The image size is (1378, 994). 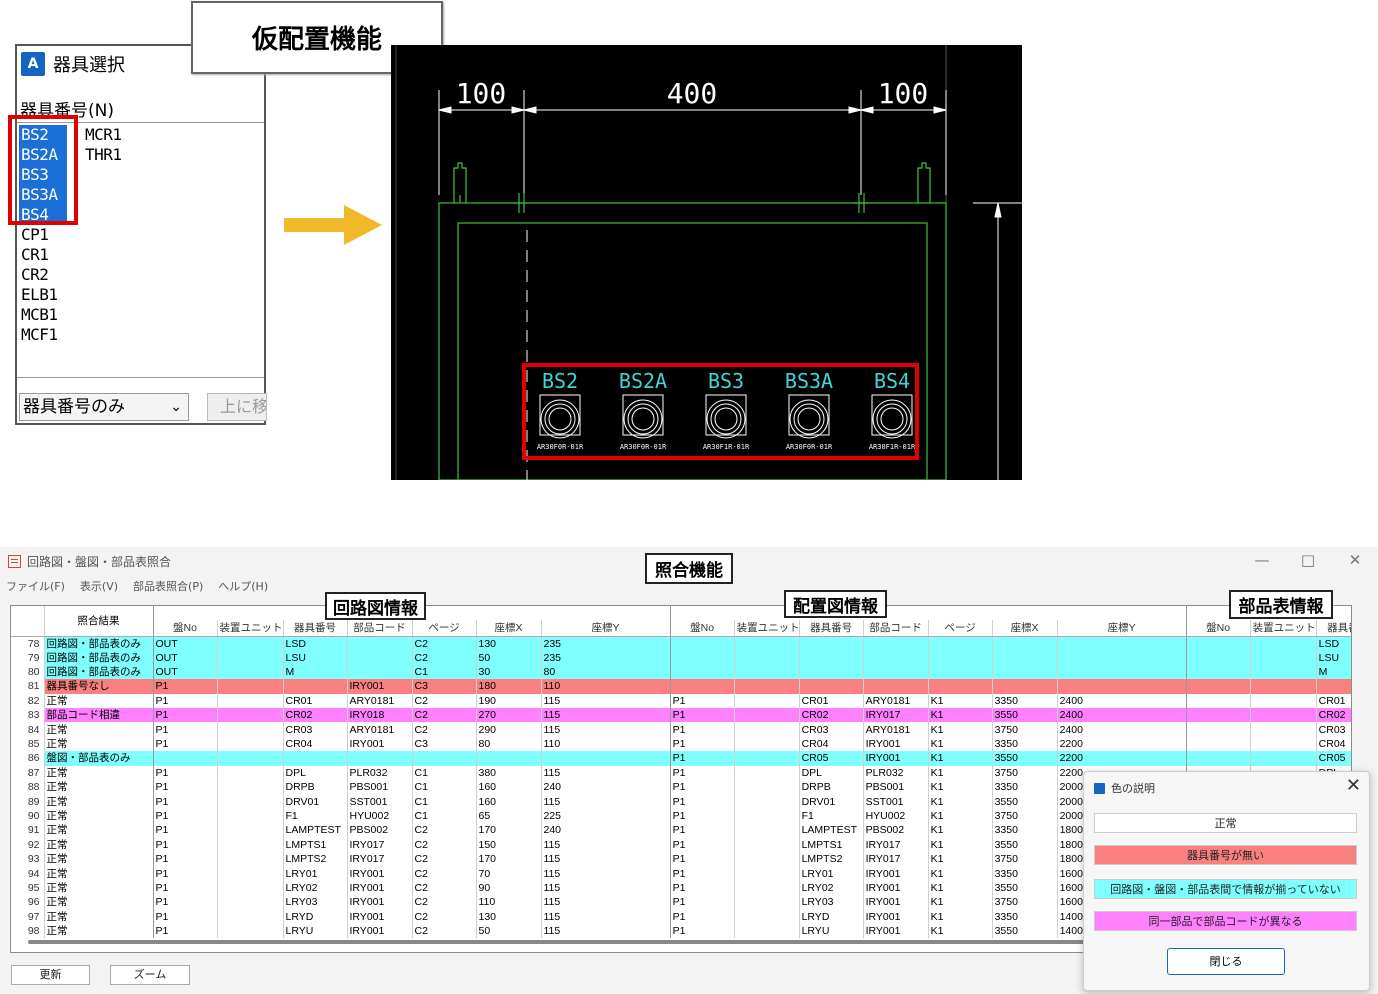 I want to click on fixture-list-item: MCR1, so click(x=103, y=135).